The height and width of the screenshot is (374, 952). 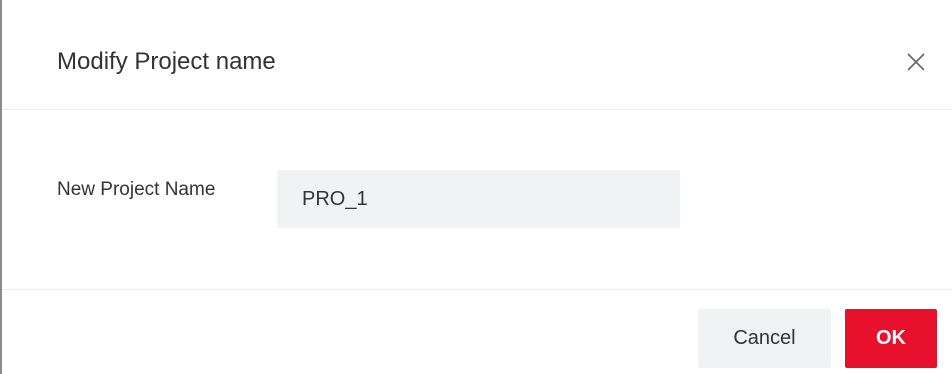 I want to click on ok-button: OK, so click(x=891, y=338).